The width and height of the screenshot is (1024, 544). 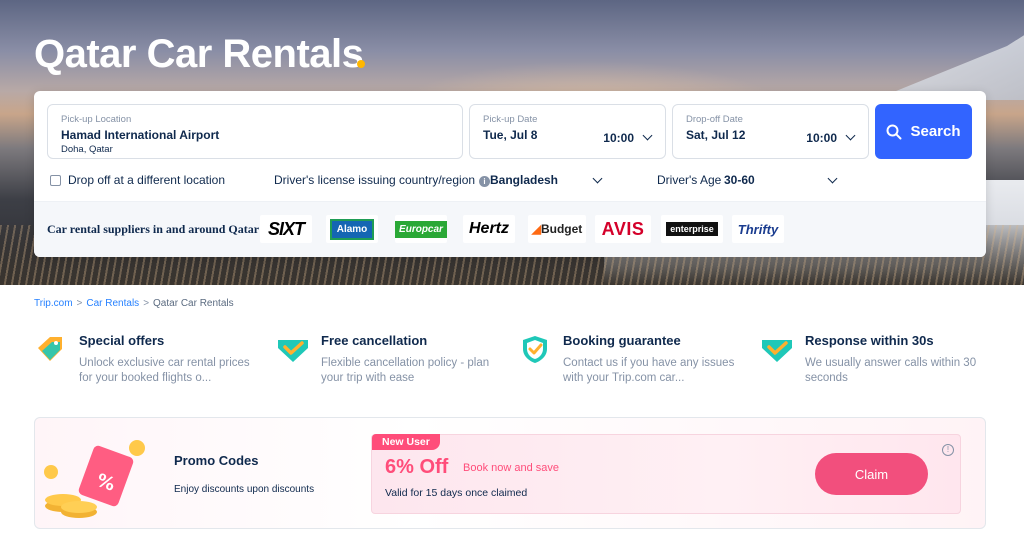 What do you see at coordinates (375, 180) in the screenshot?
I see `license-country-label-text: Driver's license issuing country/region` at bounding box center [375, 180].